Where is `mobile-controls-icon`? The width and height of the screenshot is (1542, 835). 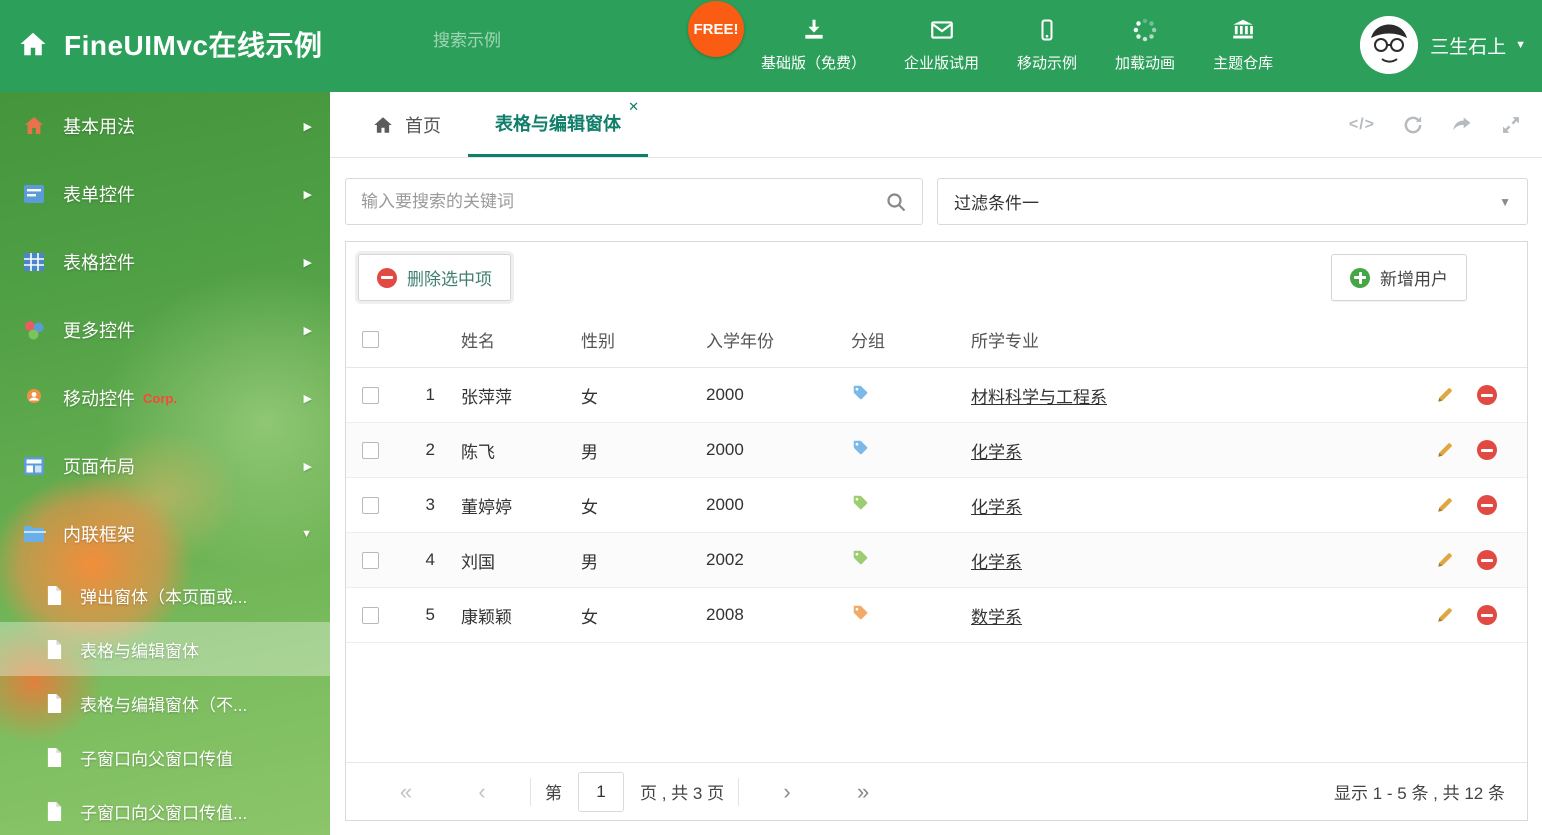
mobile-controls-icon is located at coordinates (34, 396).